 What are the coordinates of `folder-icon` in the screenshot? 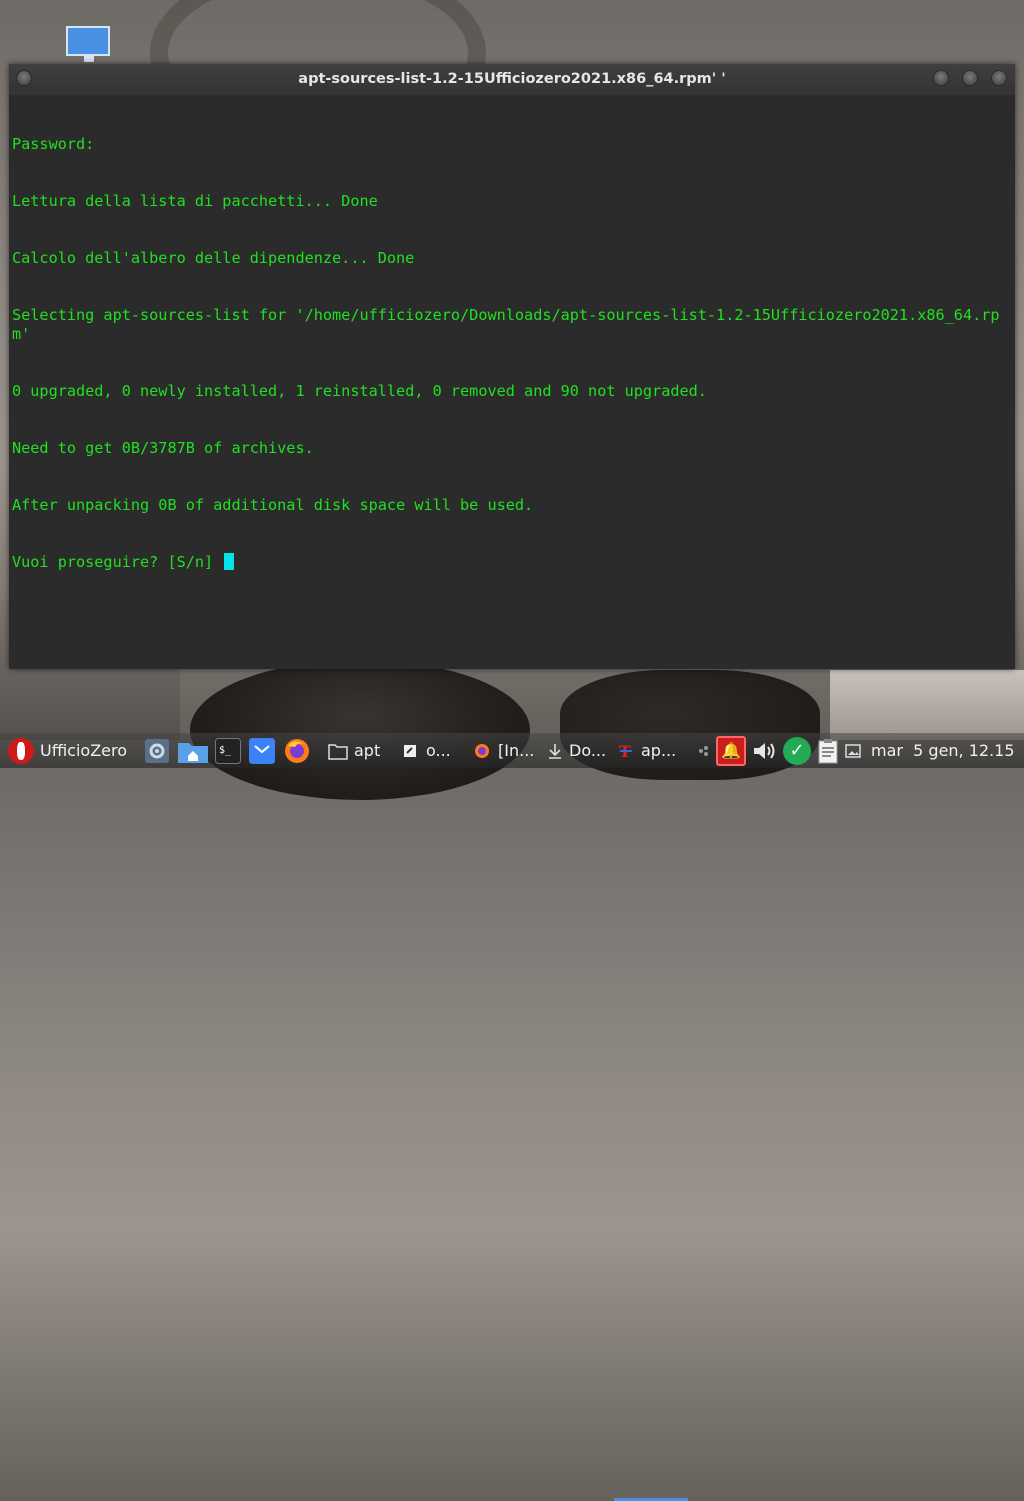 It's located at (338, 751).